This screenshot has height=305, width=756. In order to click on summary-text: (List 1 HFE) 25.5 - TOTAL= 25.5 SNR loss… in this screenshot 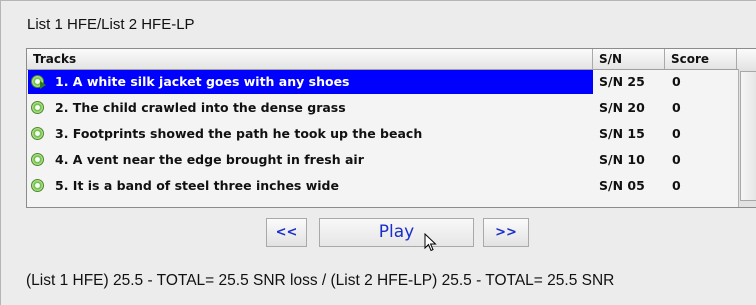, I will do `click(320, 280)`.